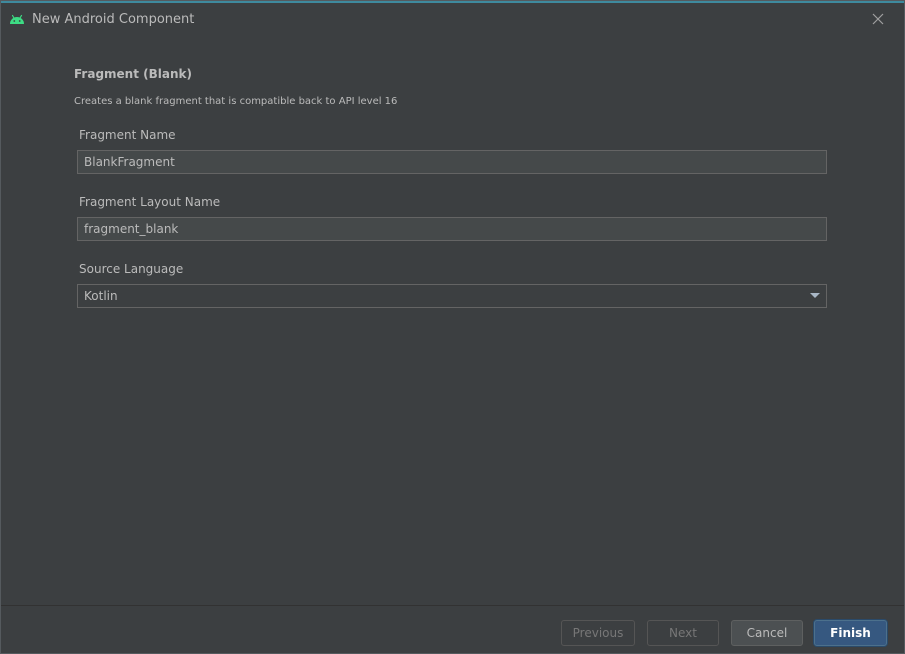  What do you see at coordinates (452, 19) in the screenshot?
I see `title-bar: New Android Component` at bounding box center [452, 19].